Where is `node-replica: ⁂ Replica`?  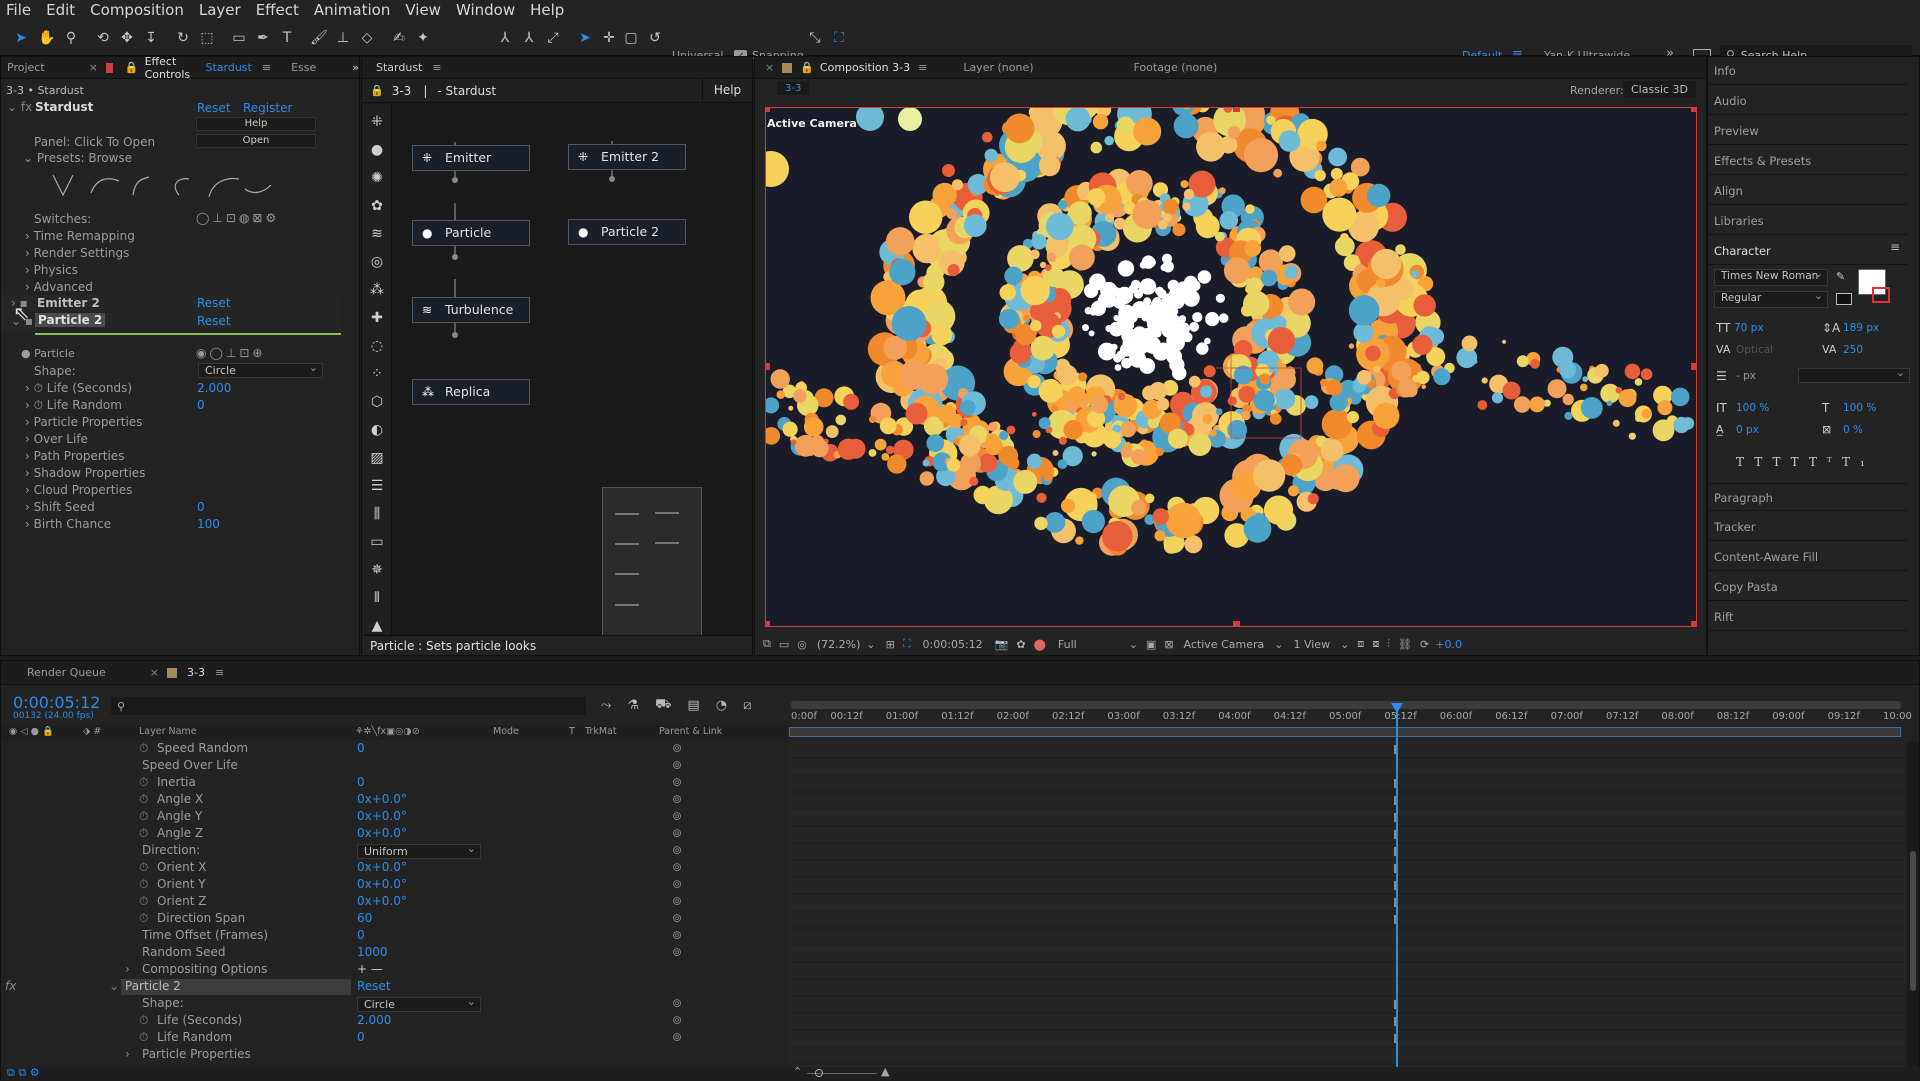 node-replica: ⁂ Replica is located at coordinates (471, 392).